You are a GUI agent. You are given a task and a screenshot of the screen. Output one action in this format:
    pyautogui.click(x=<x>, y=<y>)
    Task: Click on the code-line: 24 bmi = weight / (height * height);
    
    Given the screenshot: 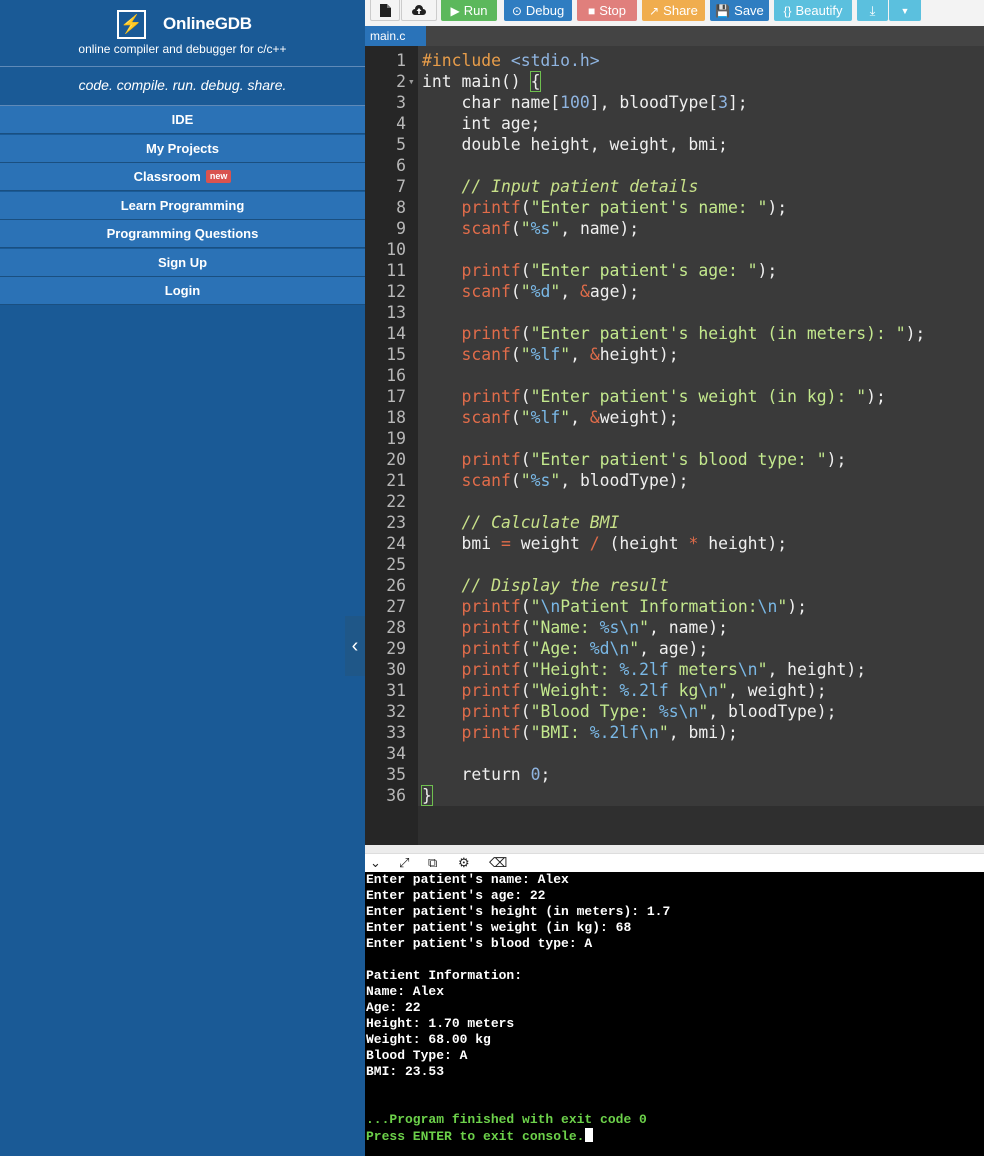 What is the action you would take?
    pyautogui.click(x=674, y=543)
    